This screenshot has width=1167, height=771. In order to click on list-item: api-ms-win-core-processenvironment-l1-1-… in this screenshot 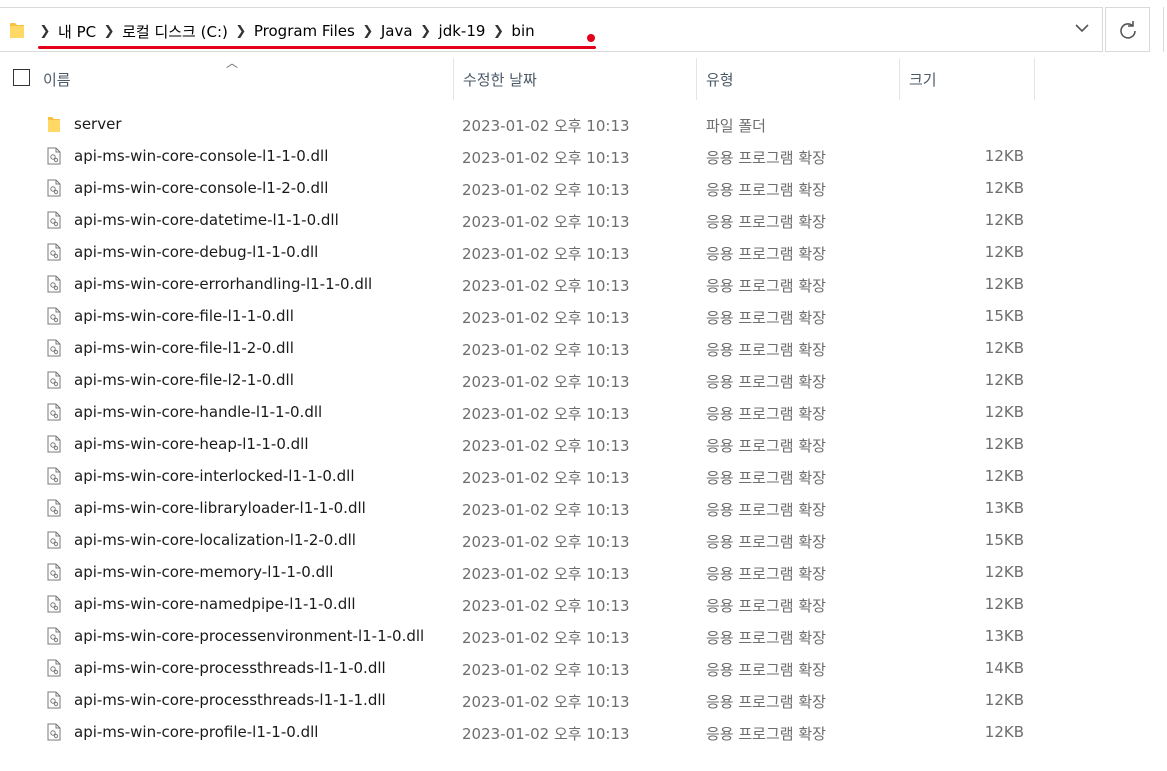, I will do `click(520, 637)`.